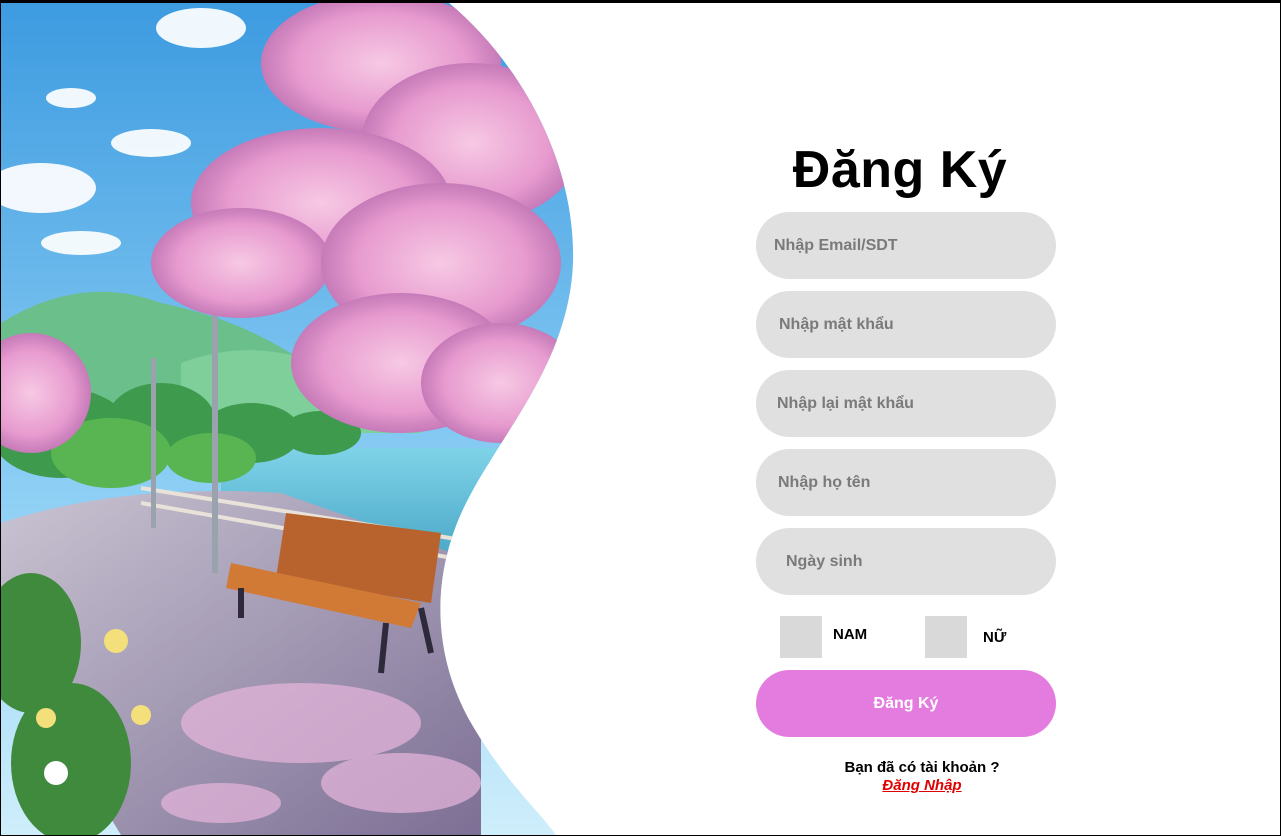 The height and width of the screenshot is (836, 1281). What do you see at coordinates (906, 403) in the screenshot?
I see `confirm-password-input` at bounding box center [906, 403].